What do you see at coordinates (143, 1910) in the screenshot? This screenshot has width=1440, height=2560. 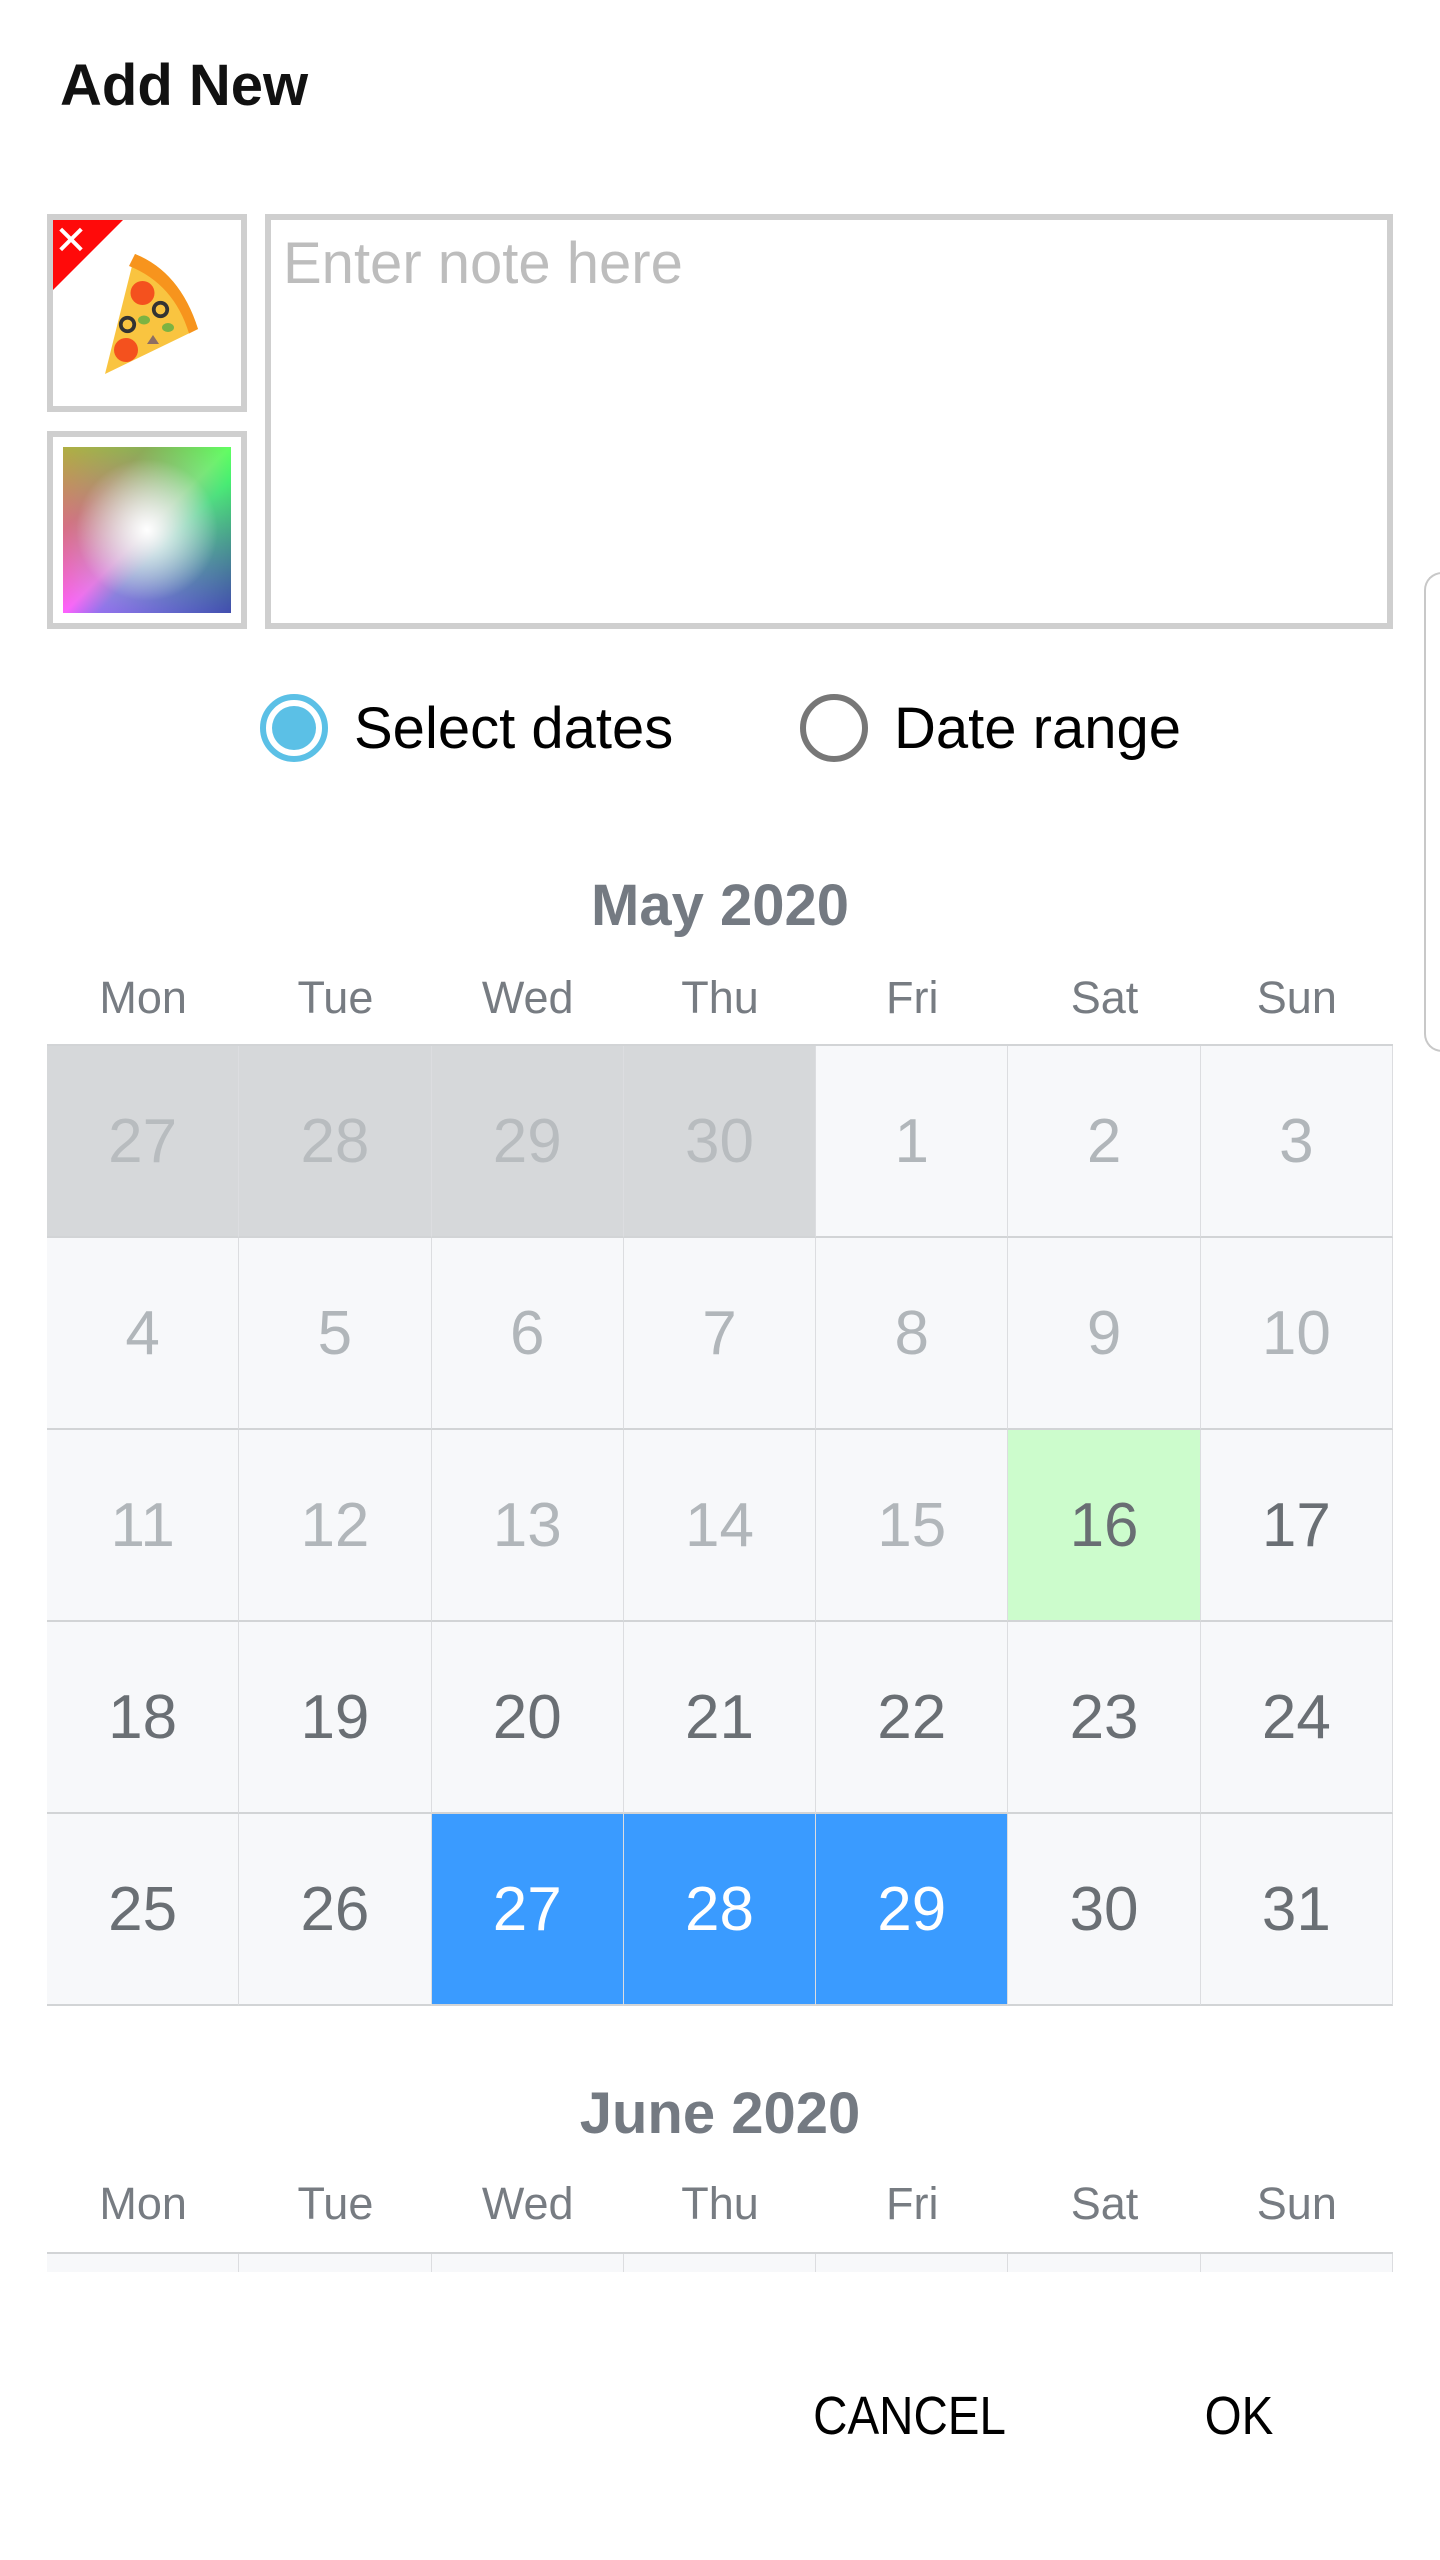 I see `day-cell: 25` at bounding box center [143, 1910].